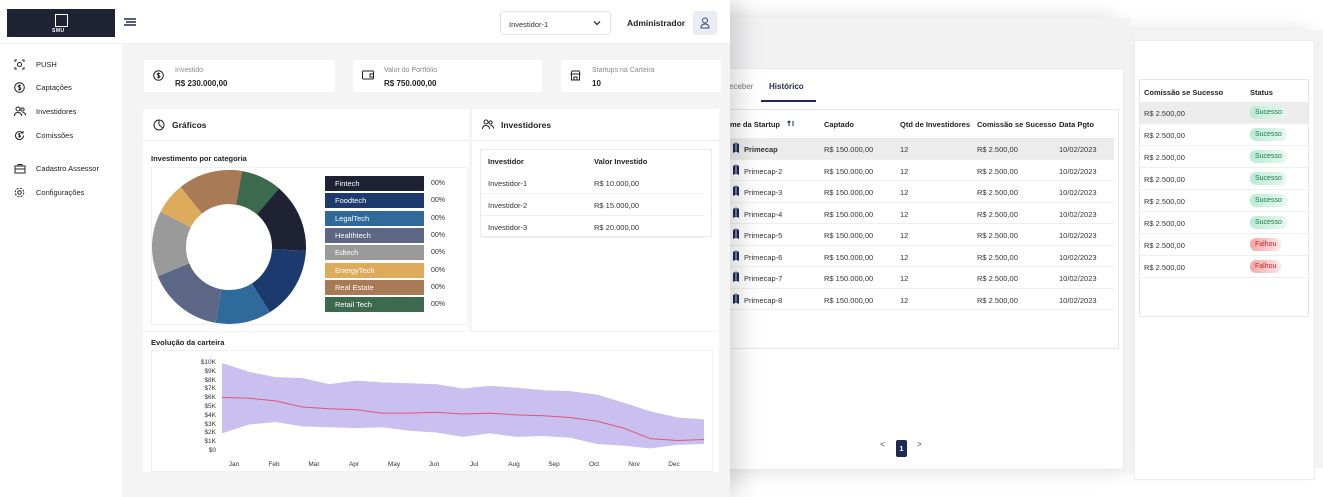 The width and height of the screenshot is (1323, 497). Describe the element at coordinates (368, 75) in the screenshot. I see `wallet-icon` at that location.